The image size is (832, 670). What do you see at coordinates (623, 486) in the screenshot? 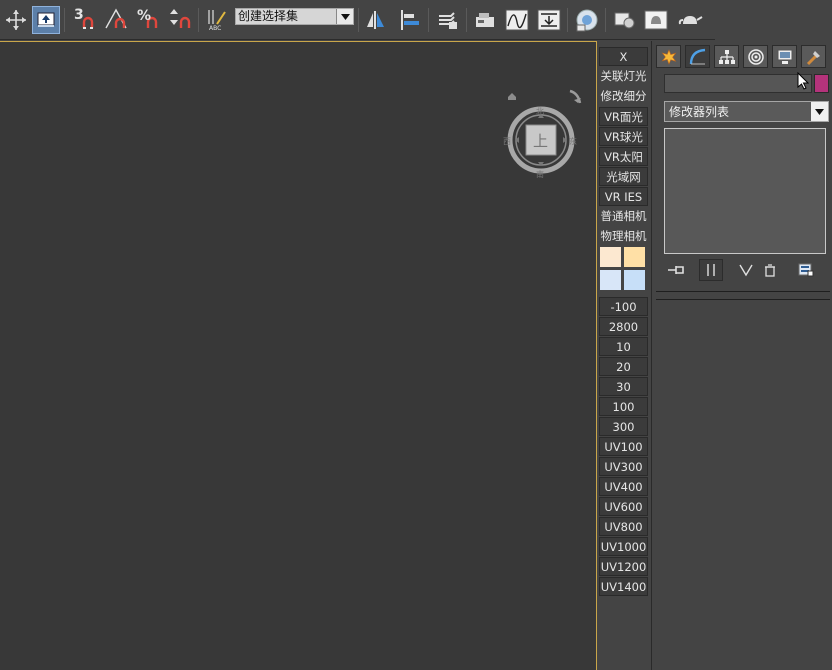
I see `uv-button: UV400` at bounding box center [623, 486].